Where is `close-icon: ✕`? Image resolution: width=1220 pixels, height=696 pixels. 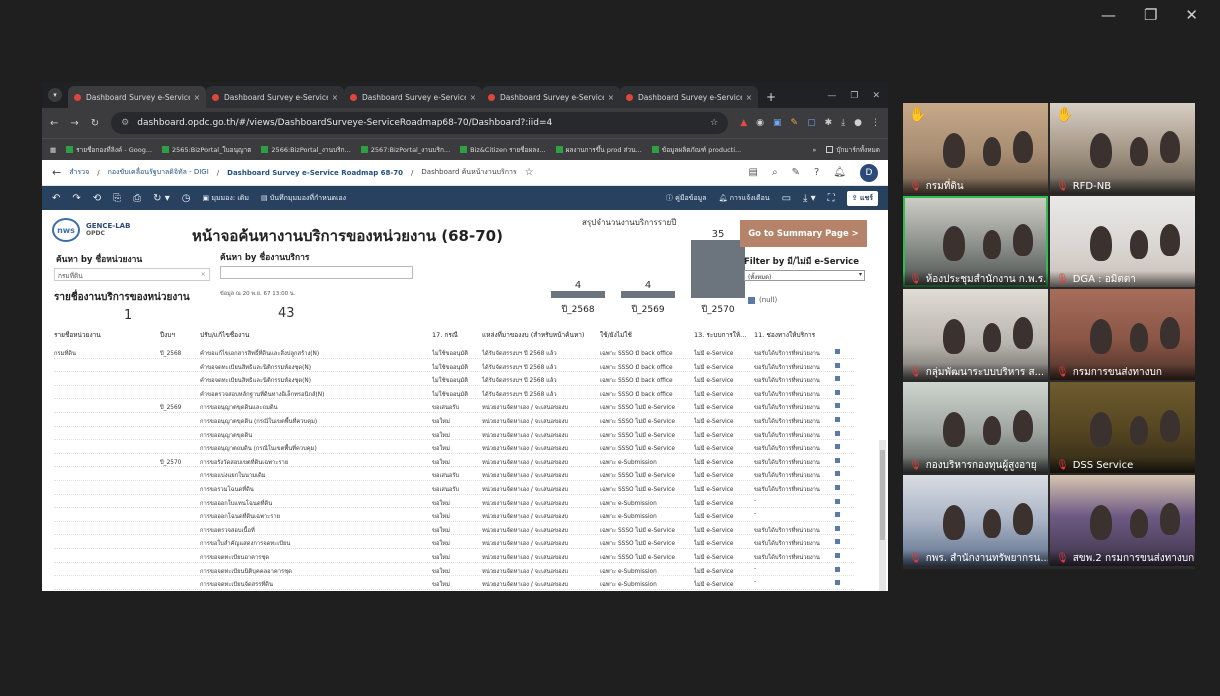 close-icon: ✕ is located at coordinates (1191, 15).